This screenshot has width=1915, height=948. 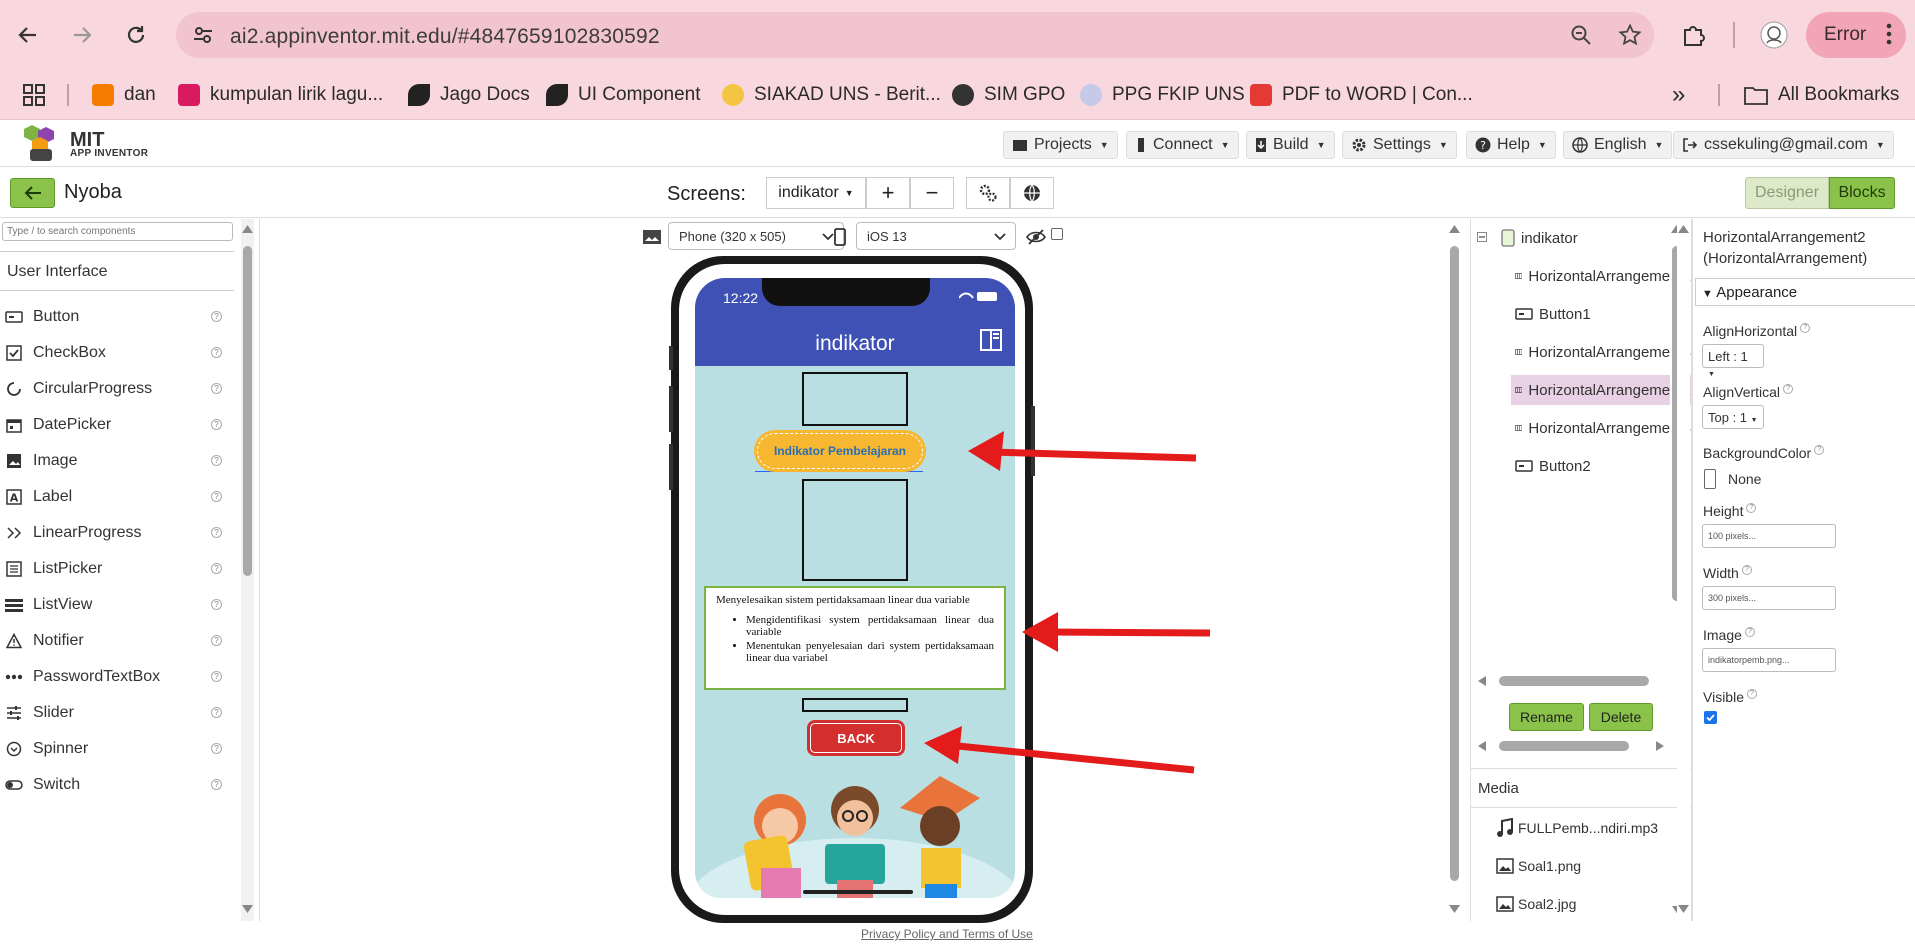 I want to click on designer-tab: Designer, so click(x=1787, y=193).